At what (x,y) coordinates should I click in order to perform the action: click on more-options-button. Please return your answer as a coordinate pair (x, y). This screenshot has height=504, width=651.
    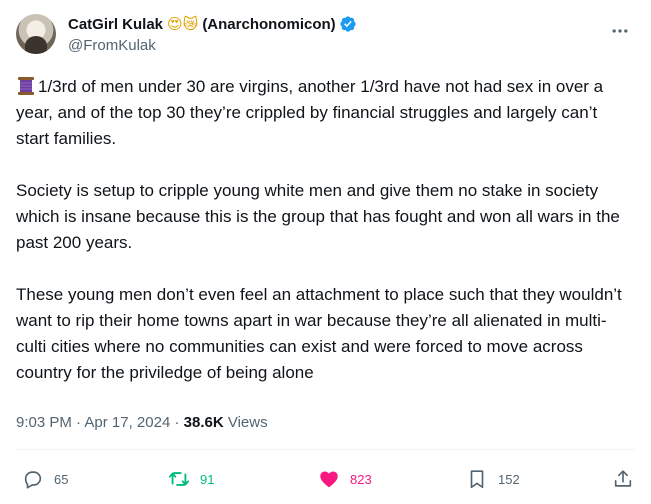
    Looking at the image, I should click on (620, 31).